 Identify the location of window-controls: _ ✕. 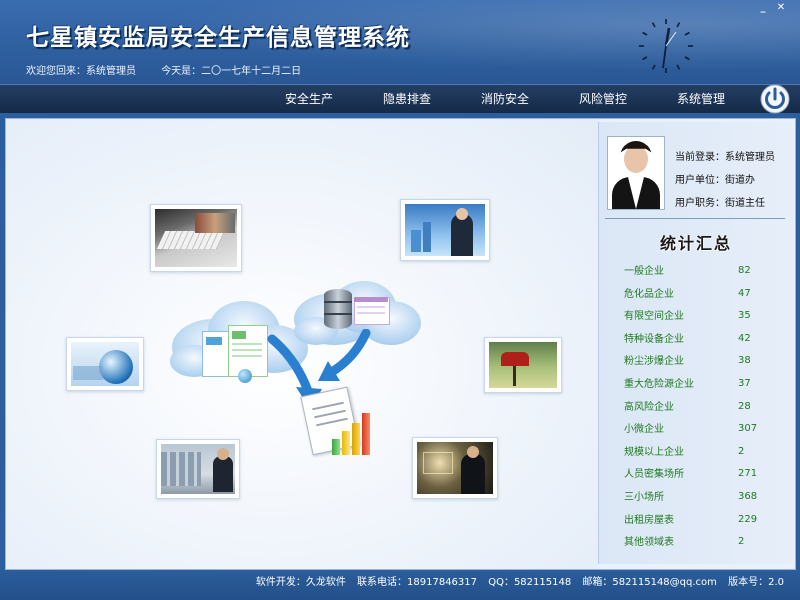
(776, 9).